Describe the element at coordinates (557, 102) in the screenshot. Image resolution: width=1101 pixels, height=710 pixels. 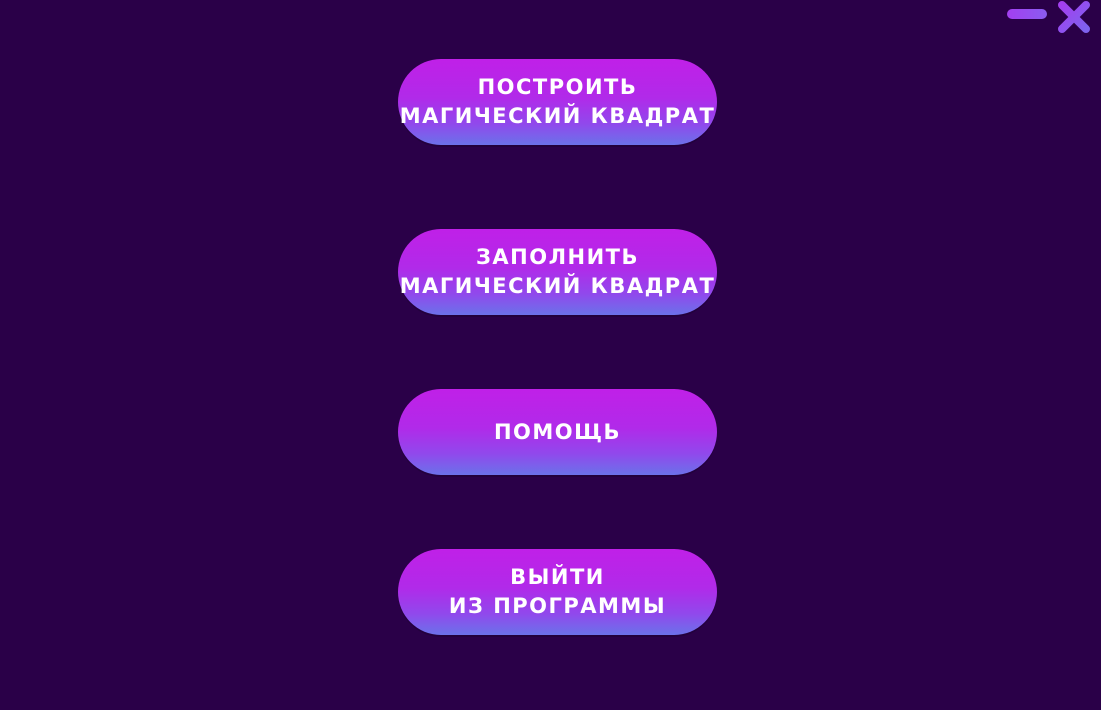
I see `build-magic-square-button: ПОСТРОИТЬ МАГИЧЕСКИЙ КВАДРАТ` at that location.